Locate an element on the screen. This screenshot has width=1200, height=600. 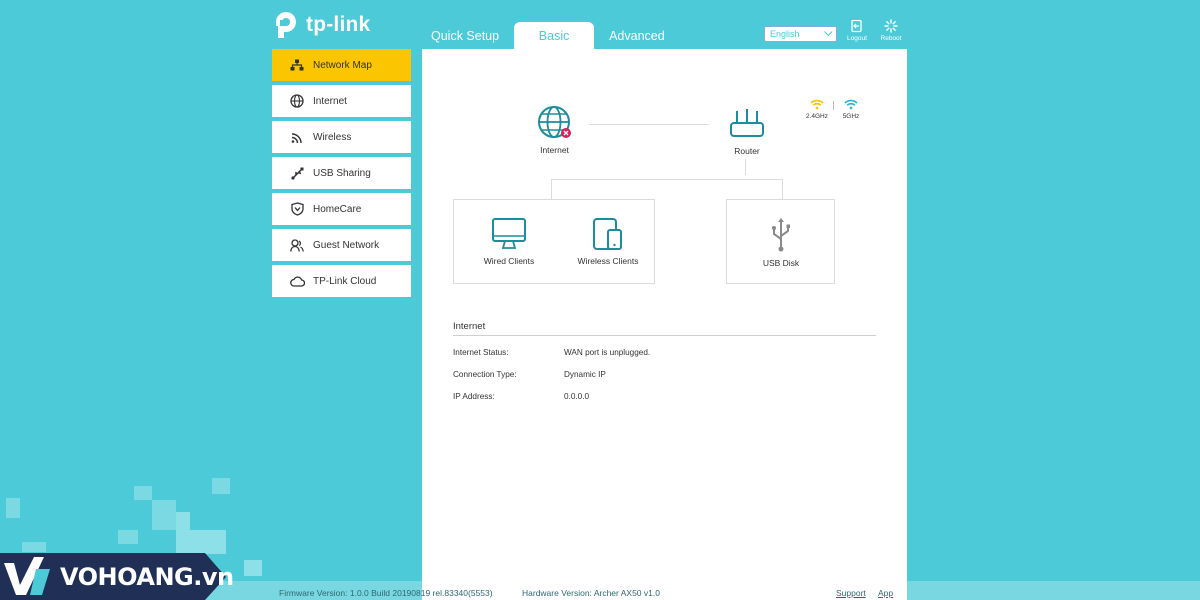
info-label: Connection Type: is located at coordinates (485, 374).